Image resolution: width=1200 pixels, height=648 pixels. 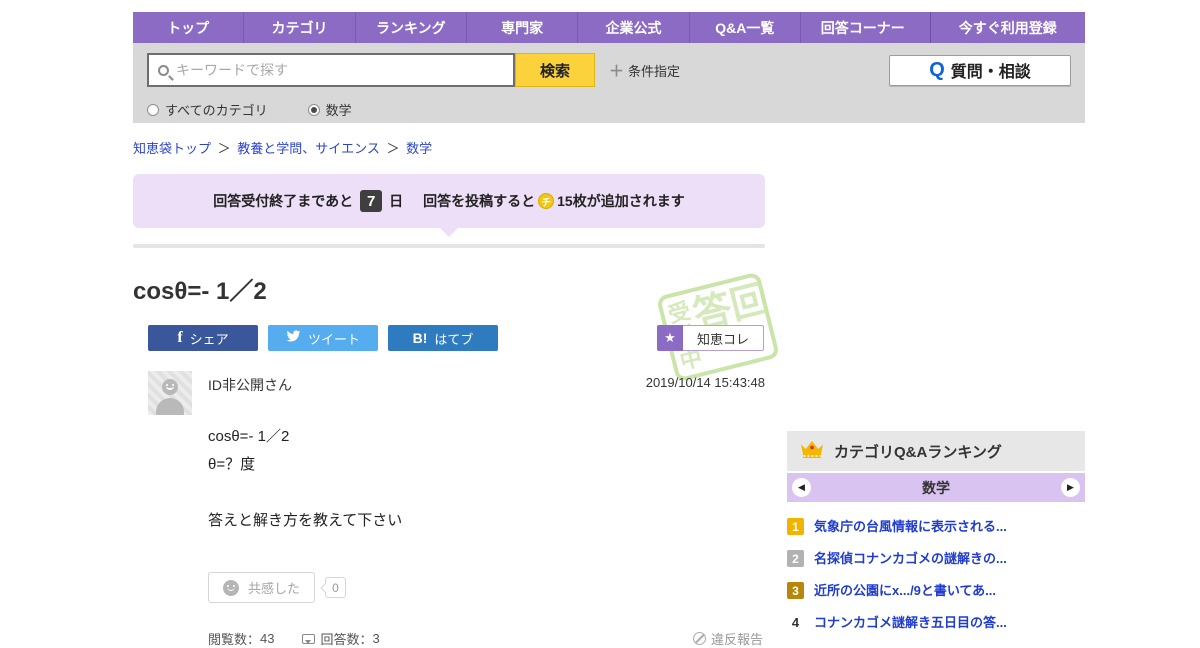 I want to click on banner-prefix: 回答受付終了まであと, so click(x=283, y=201).